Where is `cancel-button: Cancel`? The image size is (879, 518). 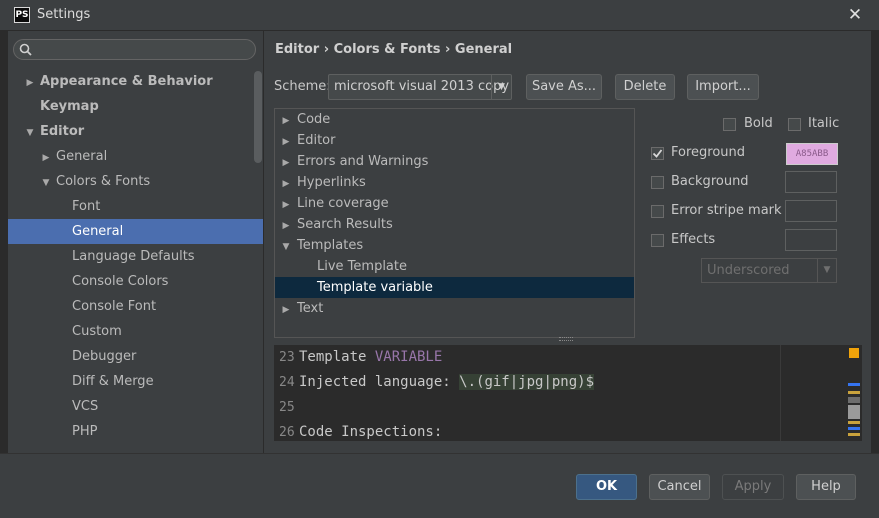
cancel-button: Cancel is located at coordinates (679, 487).